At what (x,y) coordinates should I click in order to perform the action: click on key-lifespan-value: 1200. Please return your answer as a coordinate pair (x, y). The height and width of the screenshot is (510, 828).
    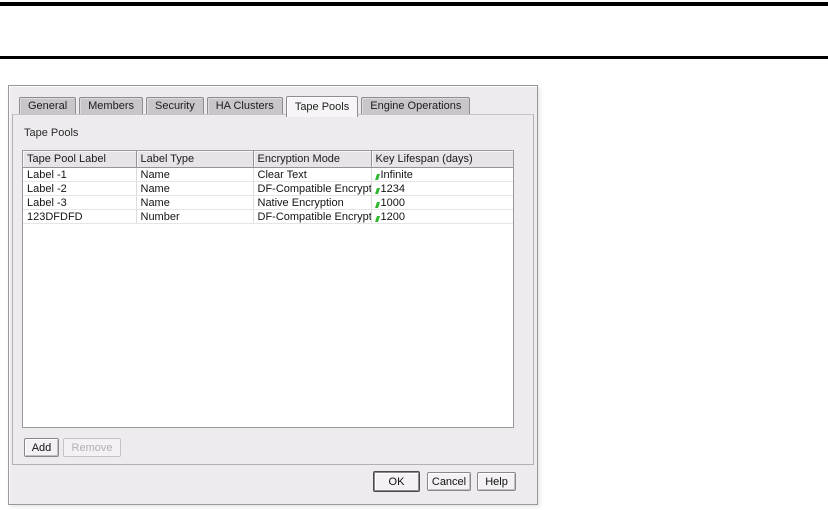
    Looking at the image, I should click on (392, 216).